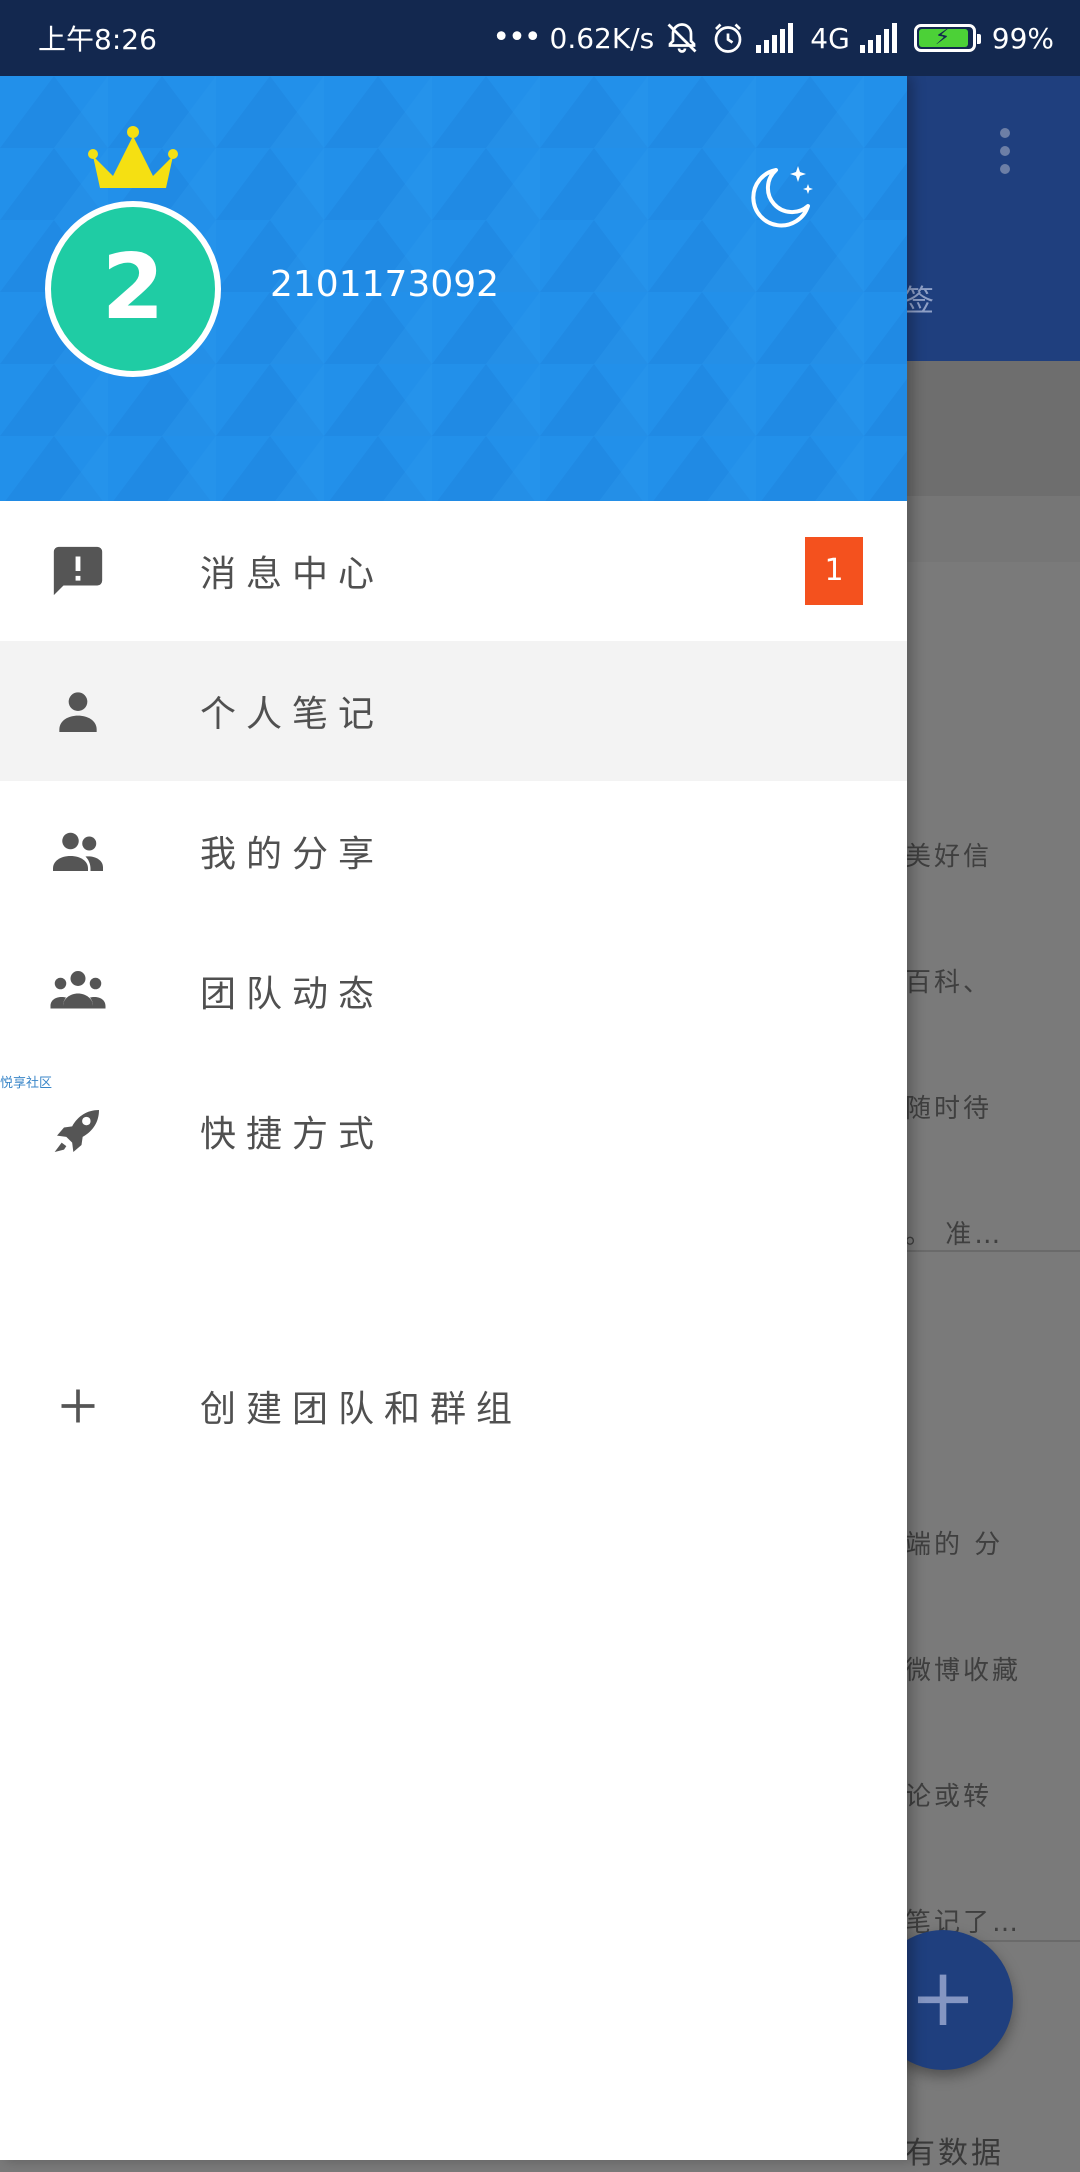 Image resolution: width=1080 pixels, height=2172 pixels. What do you see at coordinates (1022, 38) in the screenshot?
I see `battery-percent: 99%` at bounding box center [1022, 38].